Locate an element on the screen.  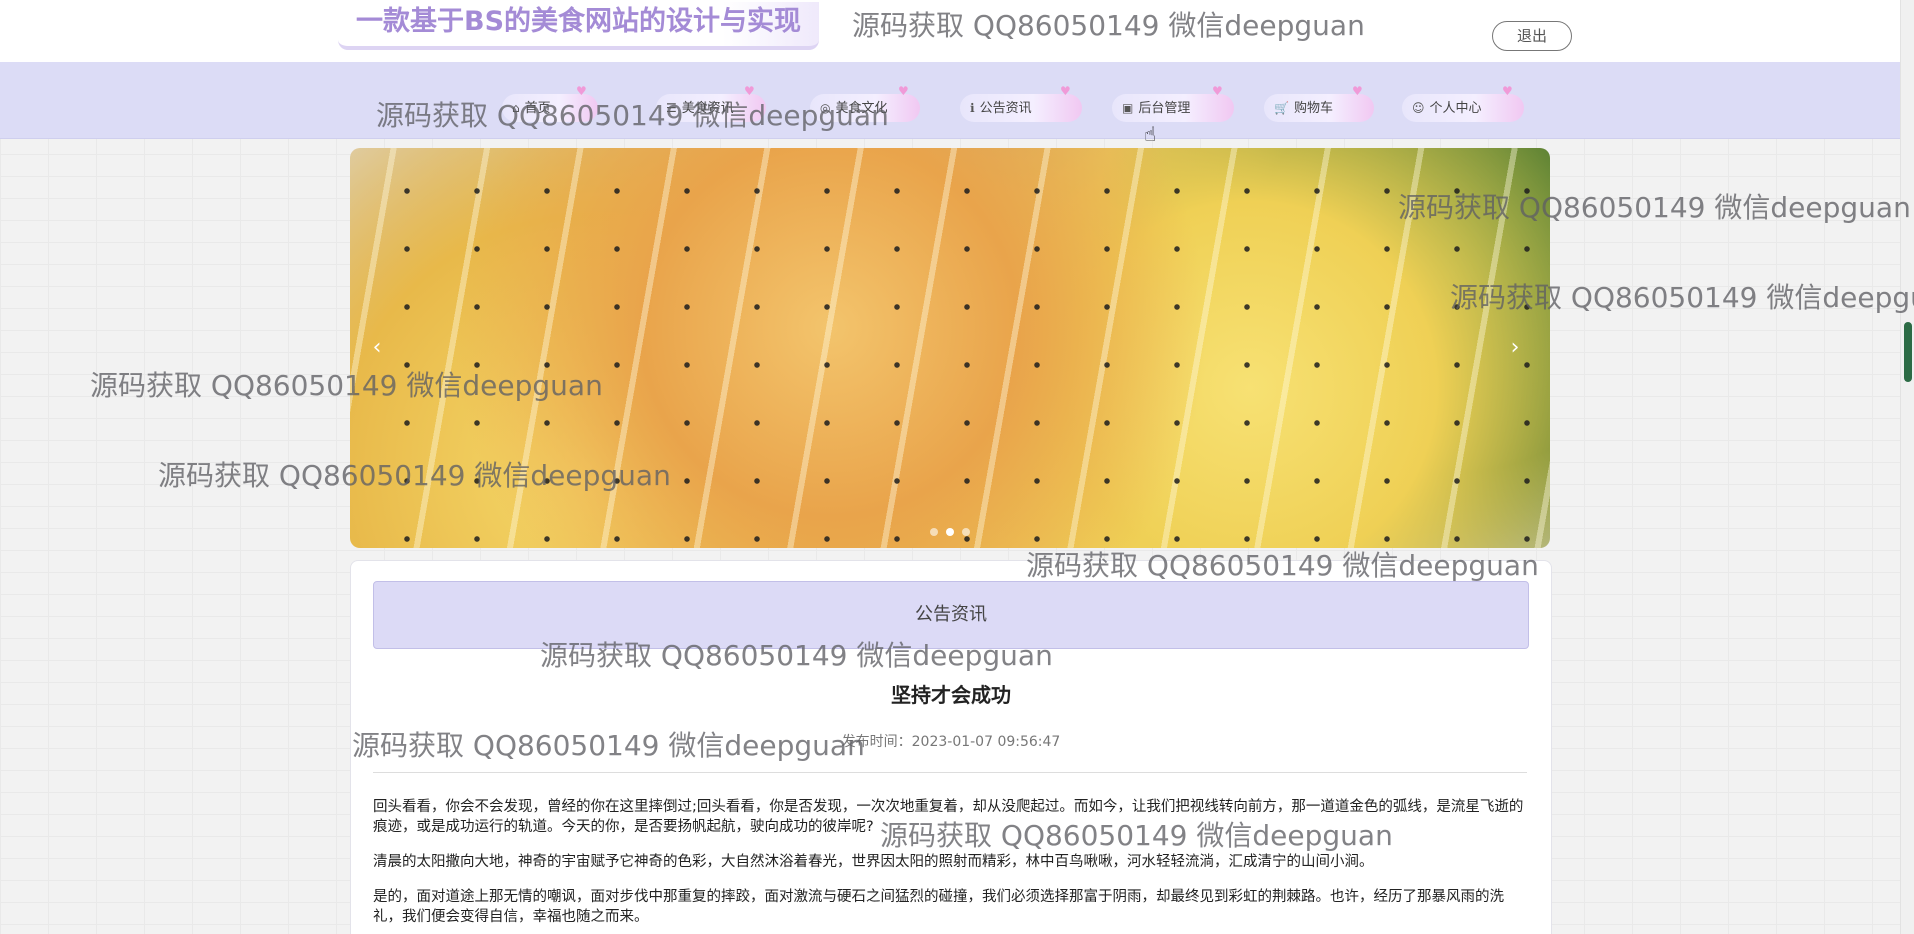
user-icon: ☺ is located at coordinates (1418, 108).